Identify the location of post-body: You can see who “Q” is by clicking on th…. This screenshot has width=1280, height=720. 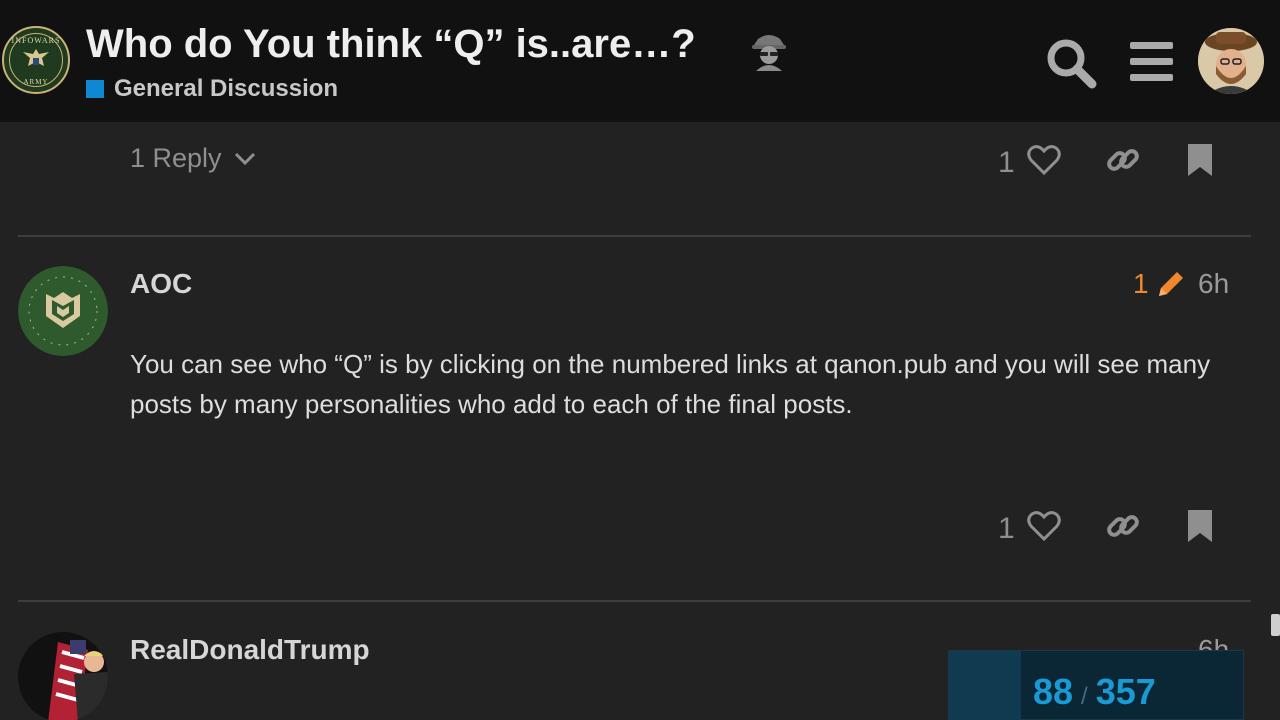
(670, 384).